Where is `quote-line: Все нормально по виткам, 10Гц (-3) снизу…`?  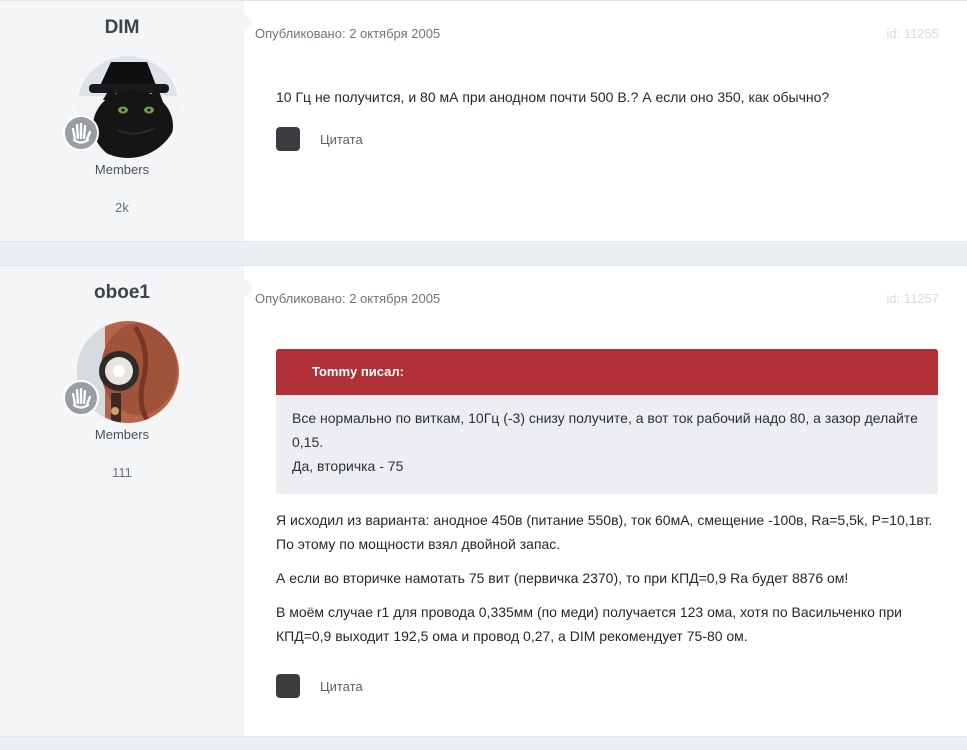 quote-line: Все нормально по виткам, 10Гц (-3) снизу… is located at coordinates (605, 430).